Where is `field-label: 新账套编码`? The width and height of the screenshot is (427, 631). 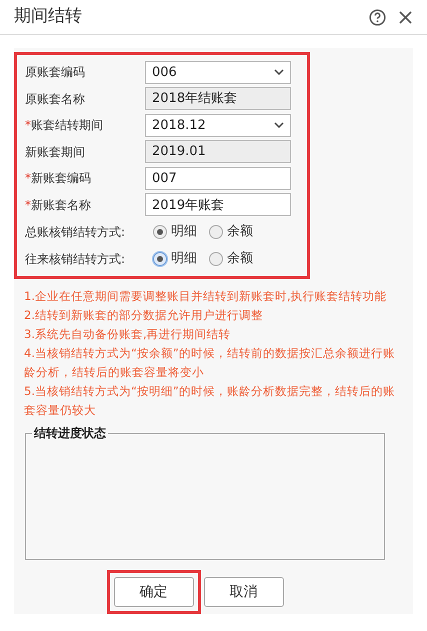
field-label: 新账套编码 is located at coordinates (61, 179).